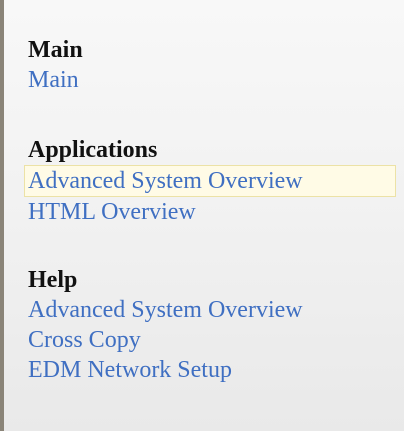 This screenshot has width=404, height=431. What do you see at coordinates (93, 150) in the screenshot?
I see `section-heading-applications: Applications` at bounding box center [93, 150].